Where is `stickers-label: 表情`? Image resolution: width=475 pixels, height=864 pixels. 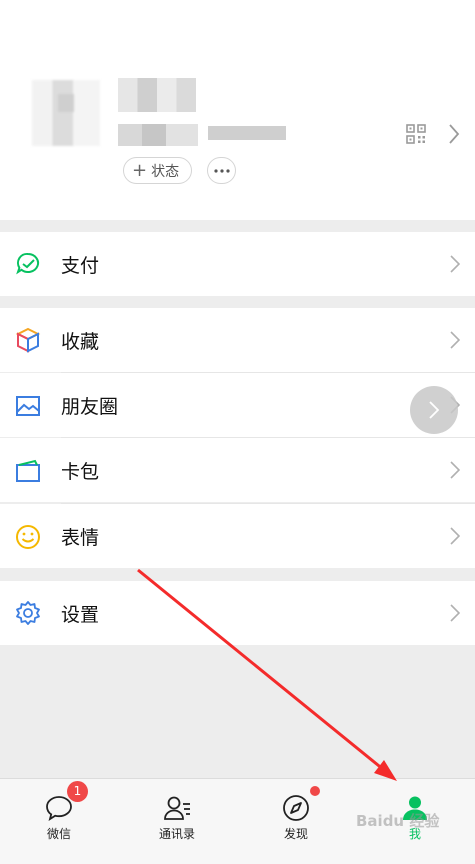 stickers-label: 表情 is located at coordinates (80, 537).